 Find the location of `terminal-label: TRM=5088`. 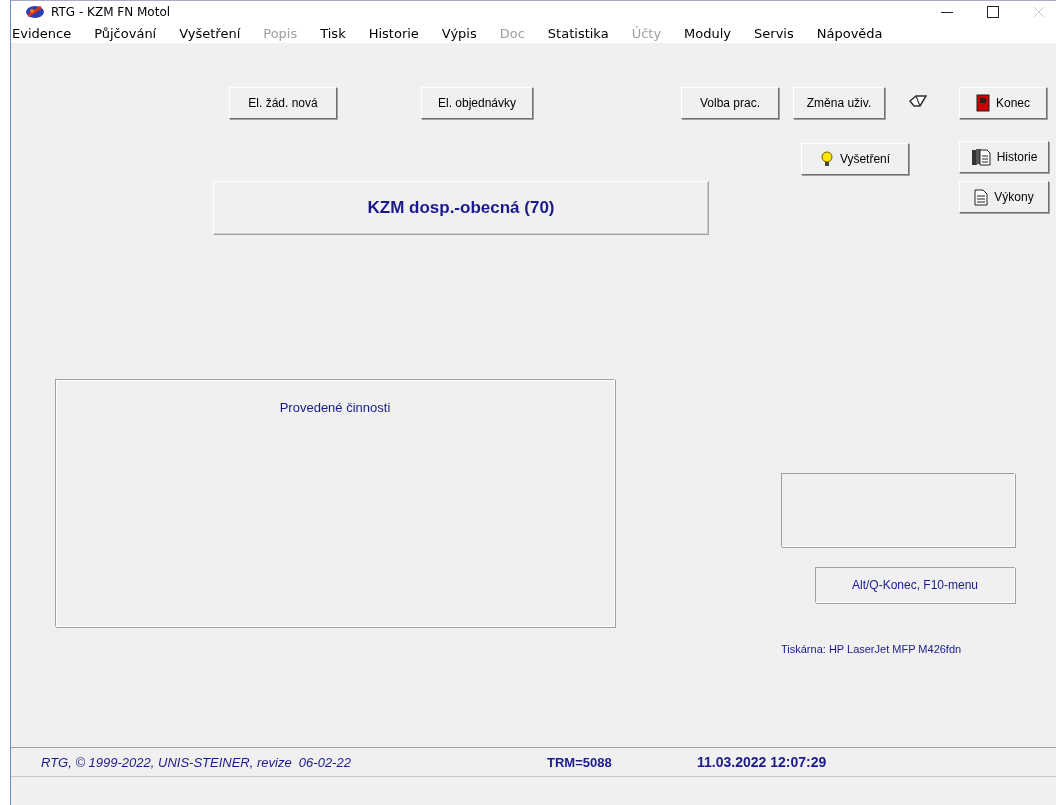

terminal-label: TRM=5088 is located at coordinates (580, 762).